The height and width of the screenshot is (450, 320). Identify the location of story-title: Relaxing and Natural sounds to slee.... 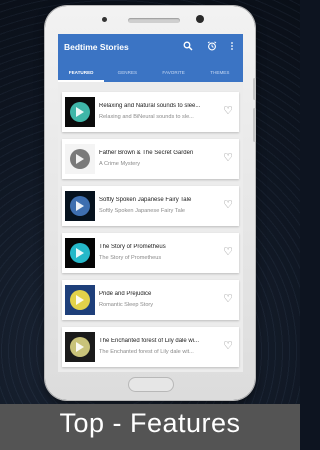
(150, 106).